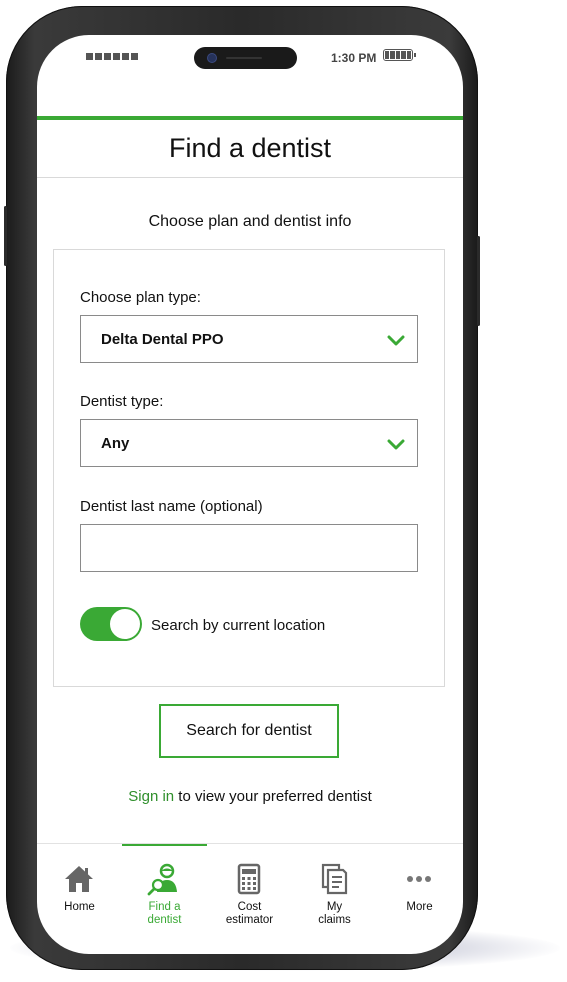 This screenshot has width=567, height=982. Describe the element at coordinates (171, 506) in the screenshot. I see `last-name-label: Dentist last name (optional)` at that location.